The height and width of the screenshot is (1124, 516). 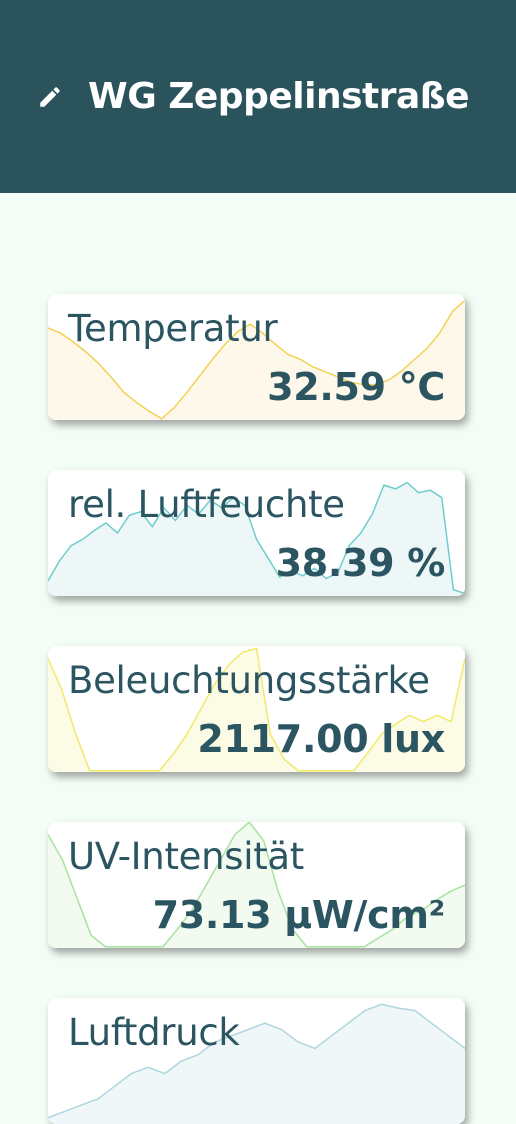 What do you see at coordinates (321, 739) in the screenshot?
I see `sensor-value: 2117.00 lux` at bounding box center [321, 739].